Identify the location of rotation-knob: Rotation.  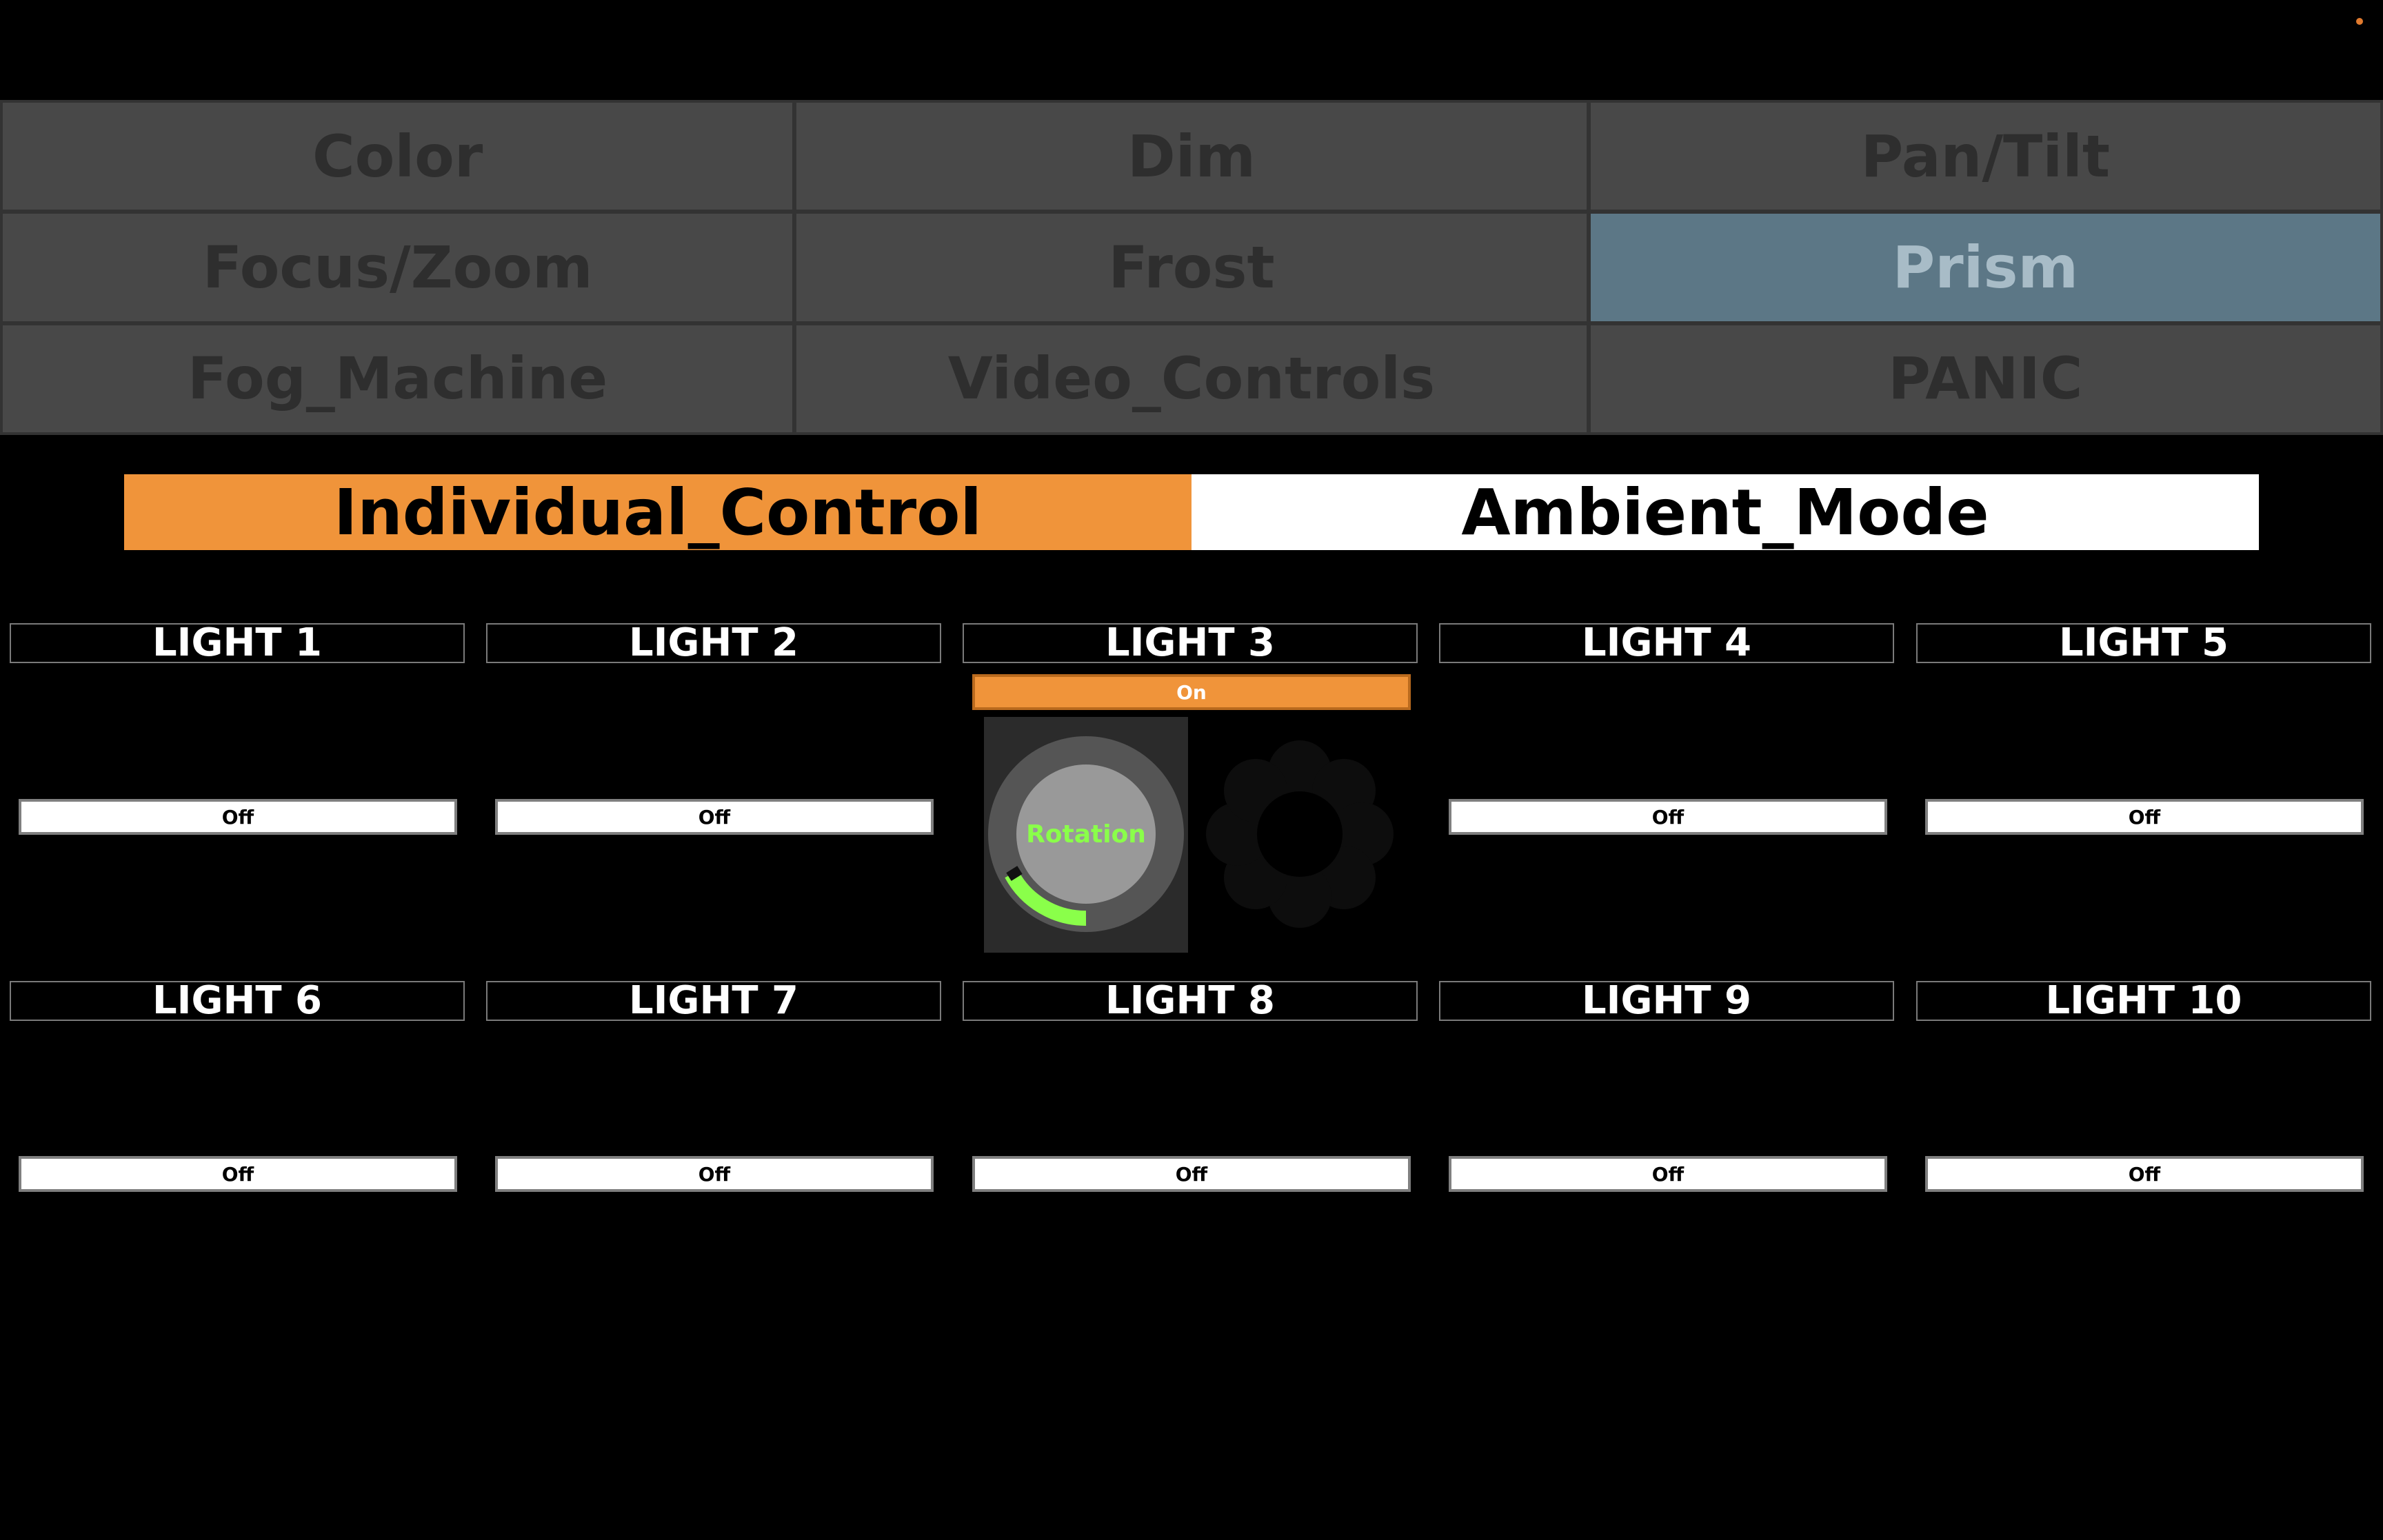
(1086, 835).